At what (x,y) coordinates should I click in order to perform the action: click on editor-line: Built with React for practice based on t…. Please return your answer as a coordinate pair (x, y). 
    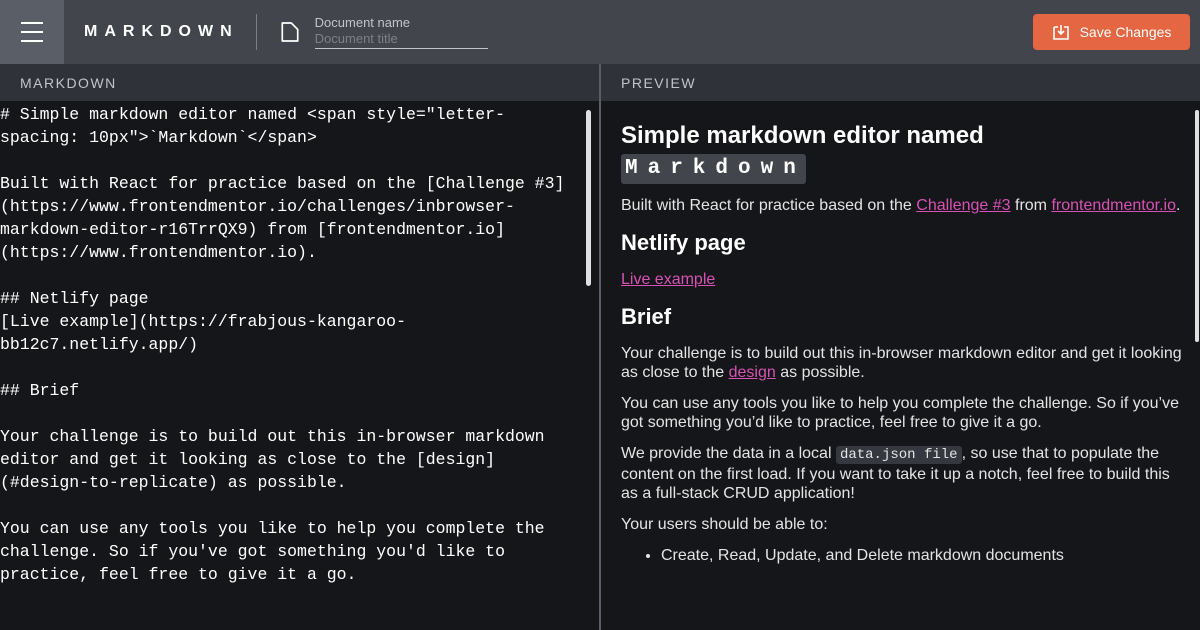
    Looking at the image, I should click on (282, 218).